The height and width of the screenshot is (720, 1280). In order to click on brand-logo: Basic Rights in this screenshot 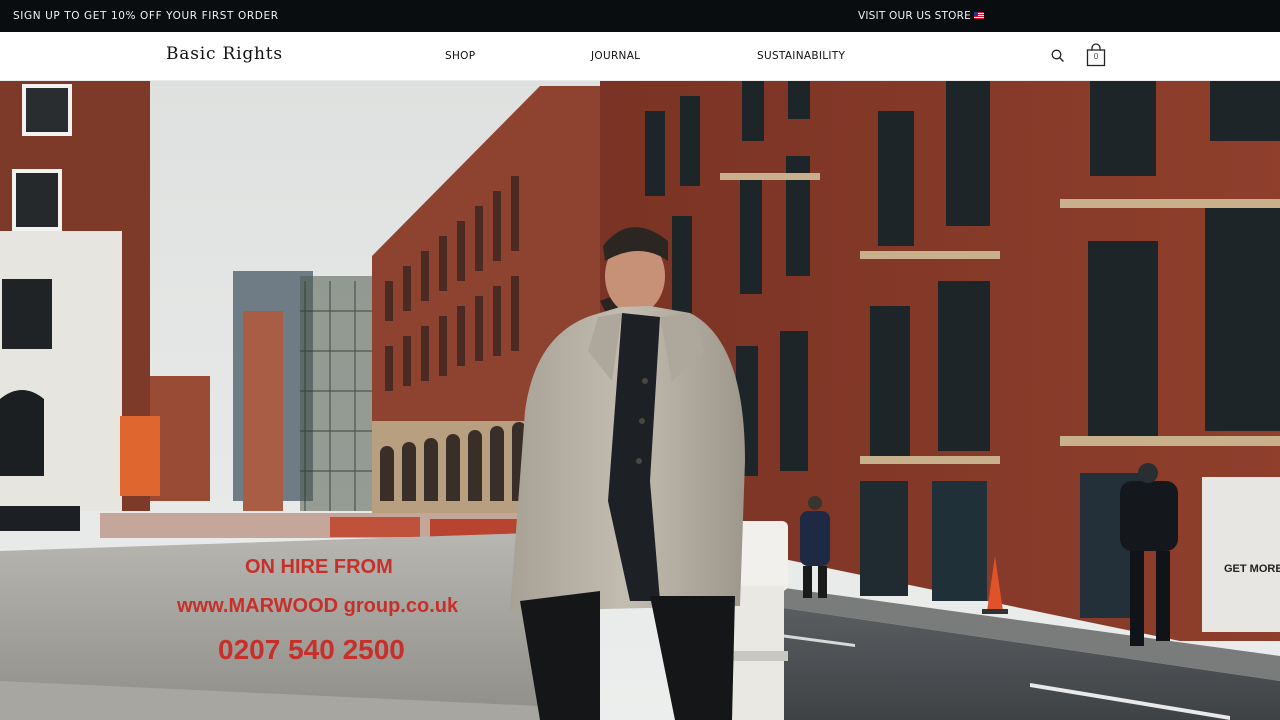, I will do `click(224, 54)`.